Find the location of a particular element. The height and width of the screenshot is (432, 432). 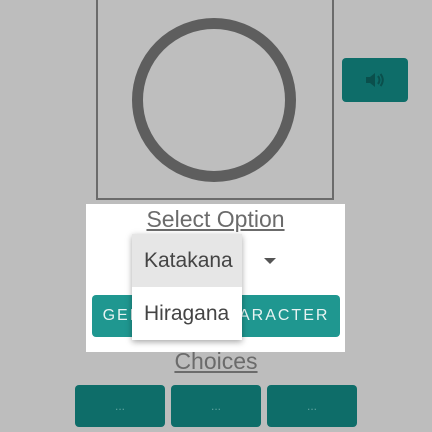

speaker-icon is located at coordinates (375, 80).